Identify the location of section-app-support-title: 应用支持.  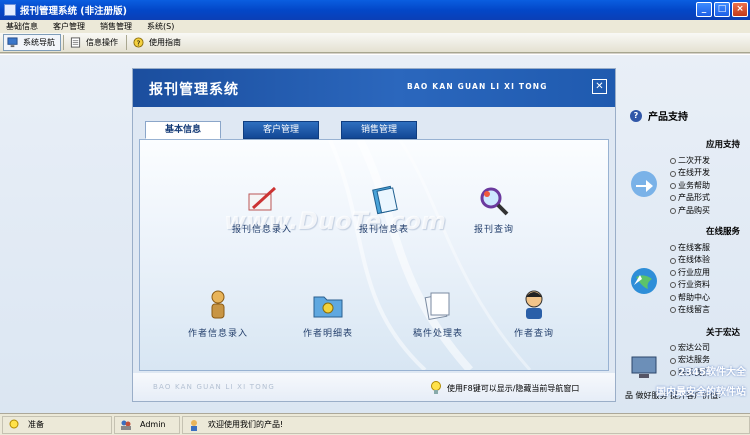
(722, 145).